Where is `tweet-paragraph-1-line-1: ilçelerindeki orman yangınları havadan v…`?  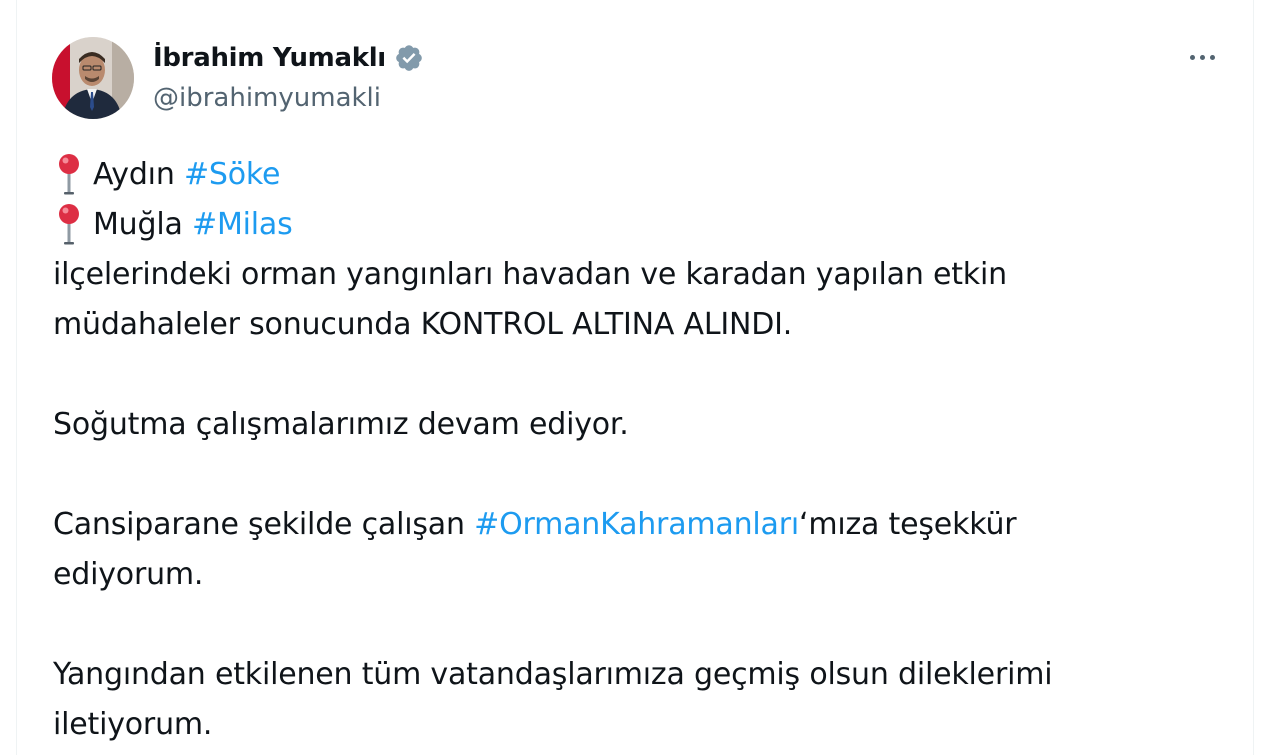
tweet-paragraph-1-line-1: ilçelerindeki orman yangınları havadan v… is located at coordinates (530, 274).